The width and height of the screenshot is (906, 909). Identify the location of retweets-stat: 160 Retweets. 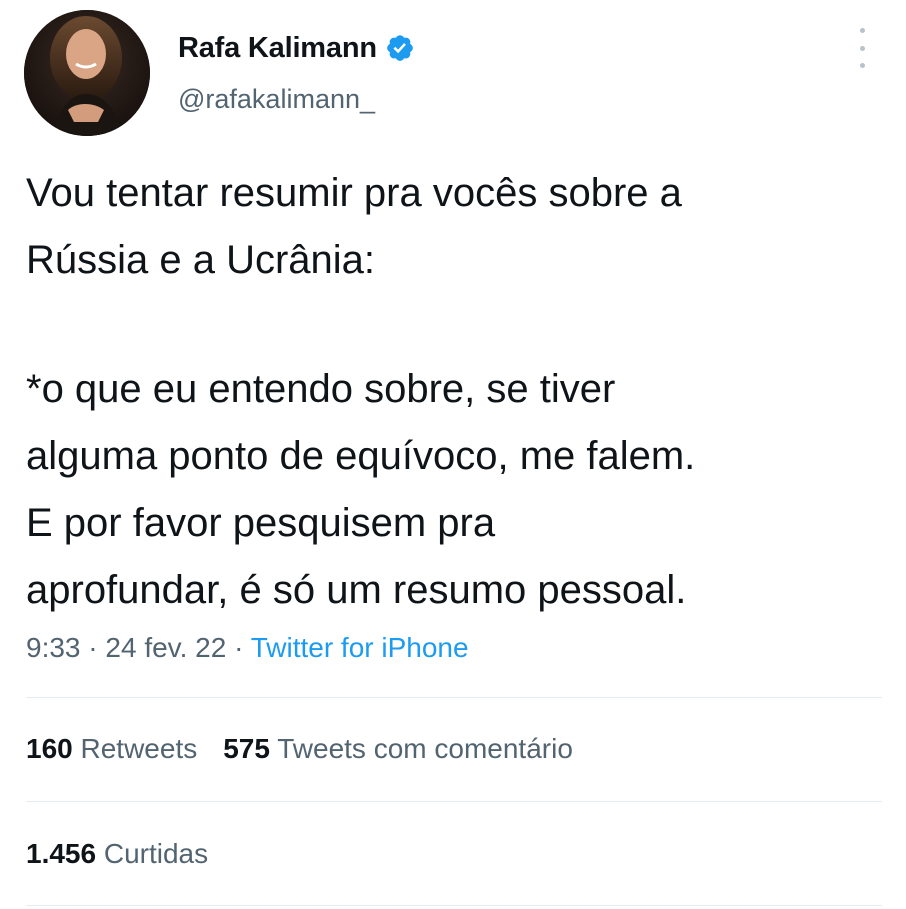
(111, 748).